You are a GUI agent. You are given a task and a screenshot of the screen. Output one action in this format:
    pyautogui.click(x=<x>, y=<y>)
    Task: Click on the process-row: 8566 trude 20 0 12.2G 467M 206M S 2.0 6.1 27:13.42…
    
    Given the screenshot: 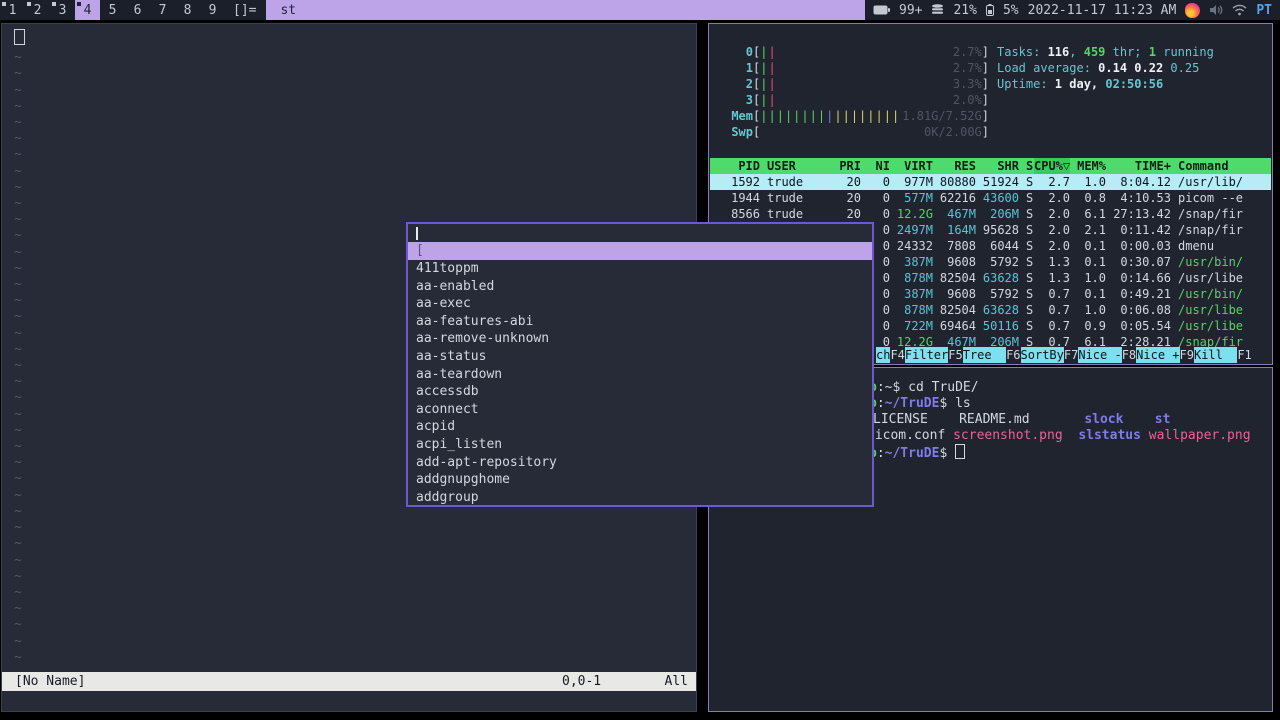 What is the action you would take?
    pyautogui.click(x=990, y=214)
    